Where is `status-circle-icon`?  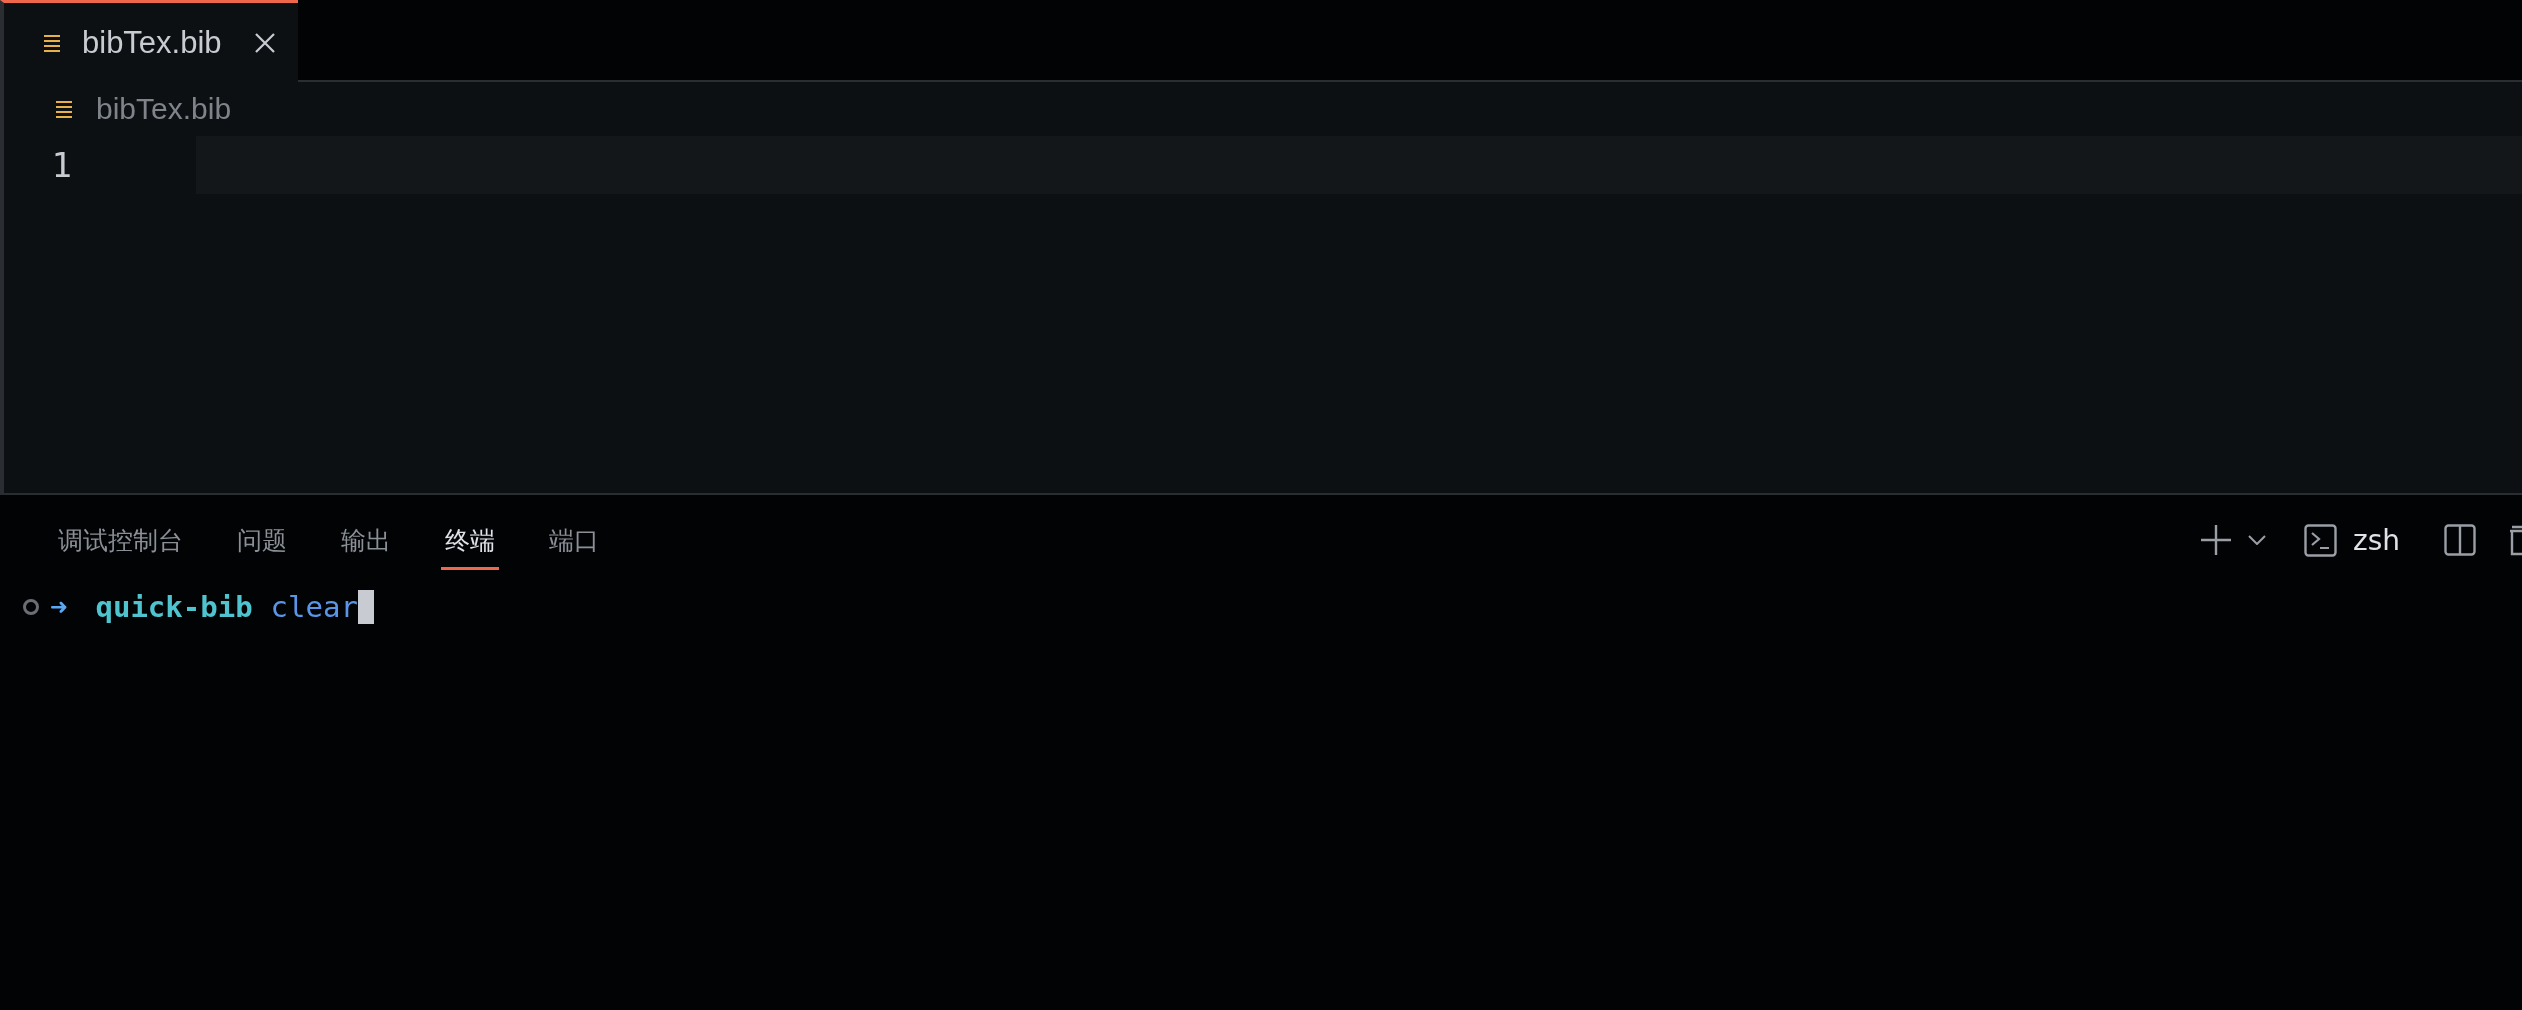 status-circle-icon is located at coordinates (31, 607).